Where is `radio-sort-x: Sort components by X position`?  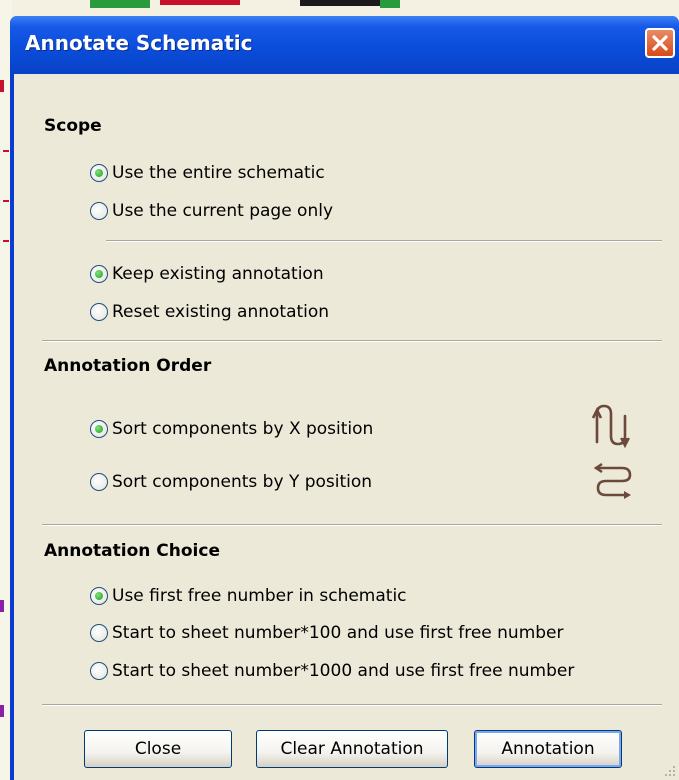
radio-sort-x: Sort components by X position is located at coordinates (231, 429).